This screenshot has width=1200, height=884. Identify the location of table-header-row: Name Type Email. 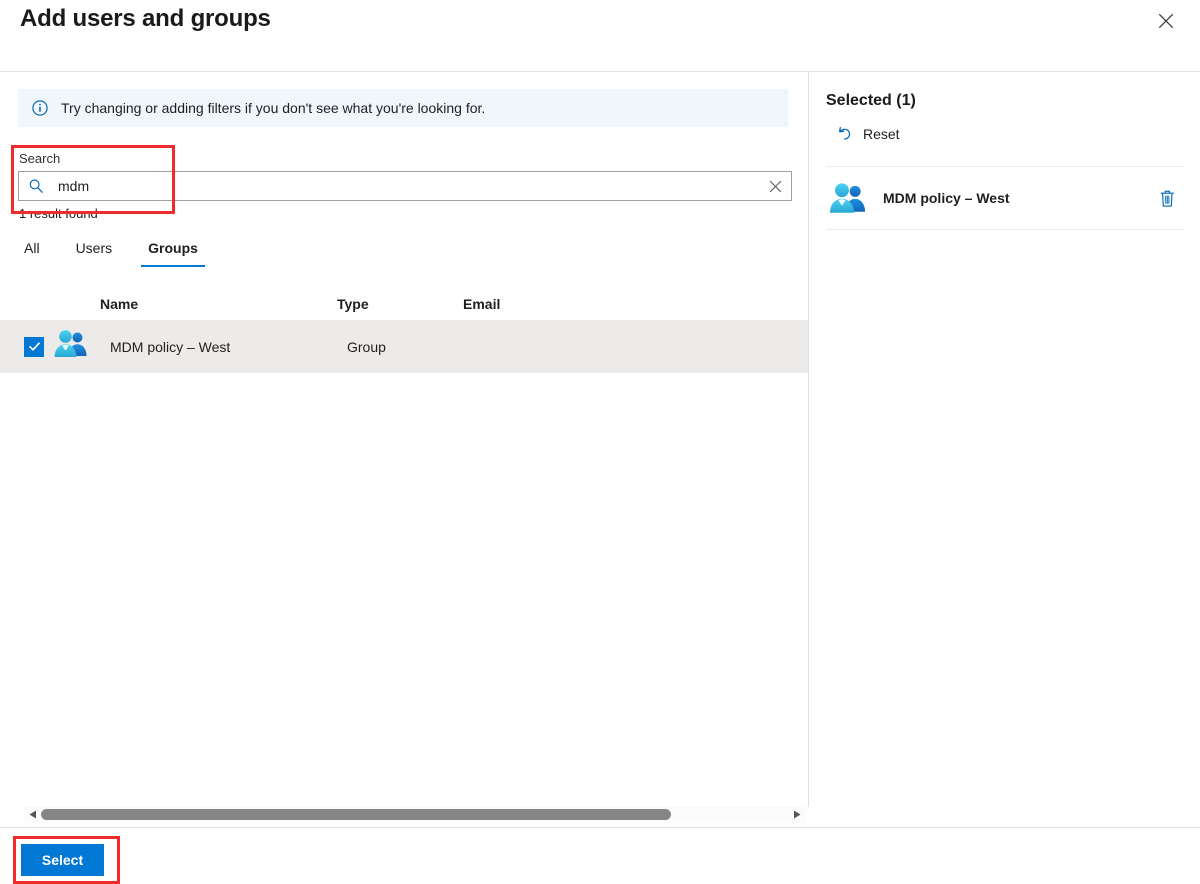
(404, 303).